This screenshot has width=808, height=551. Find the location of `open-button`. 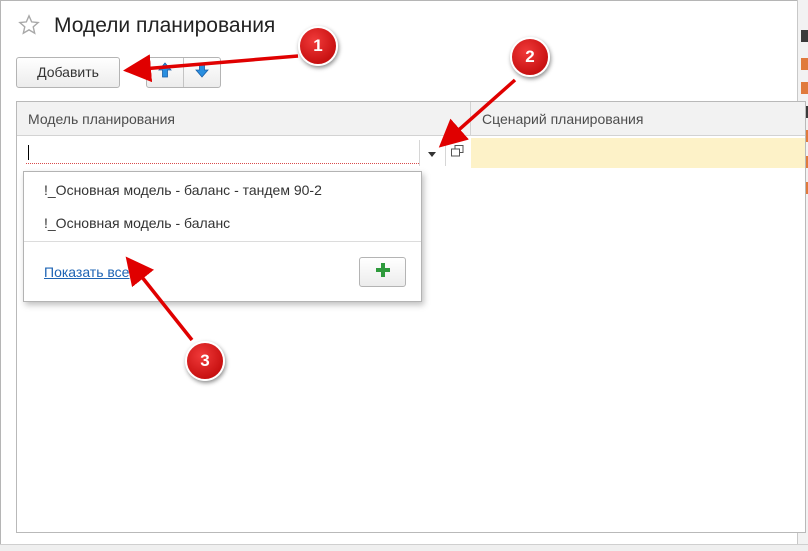

open-button is located at coordinates (457, 153).